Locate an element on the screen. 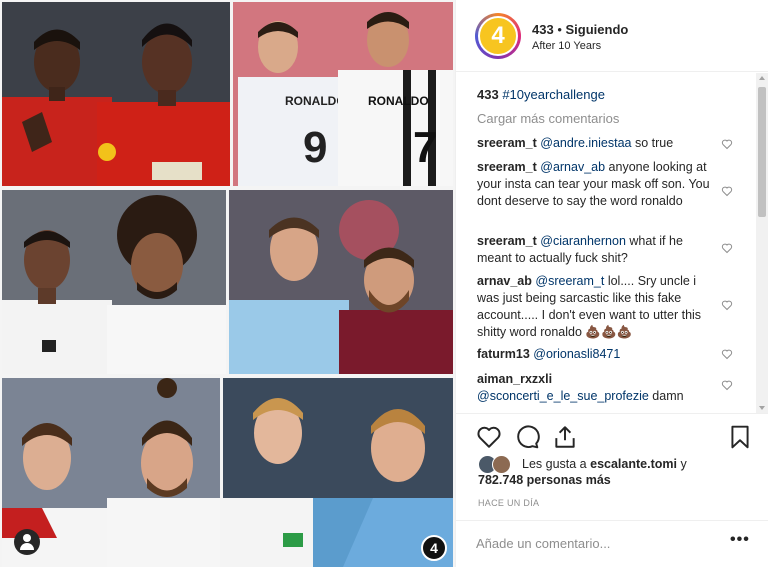 This screenshot has height=567, width=768. comment-text: so true is located at coordinates (652, 143).